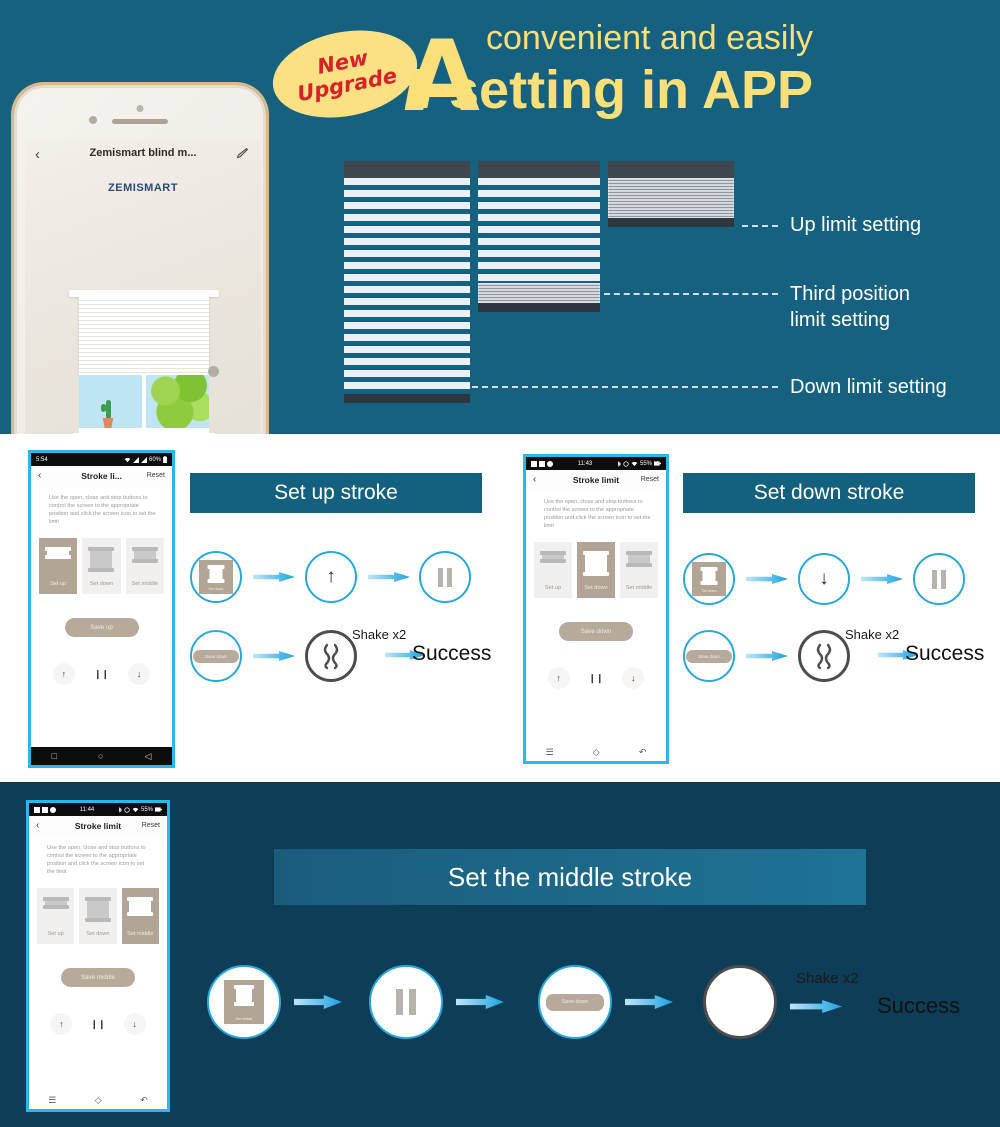  I want to click on blind-slats, so click(144, 336).